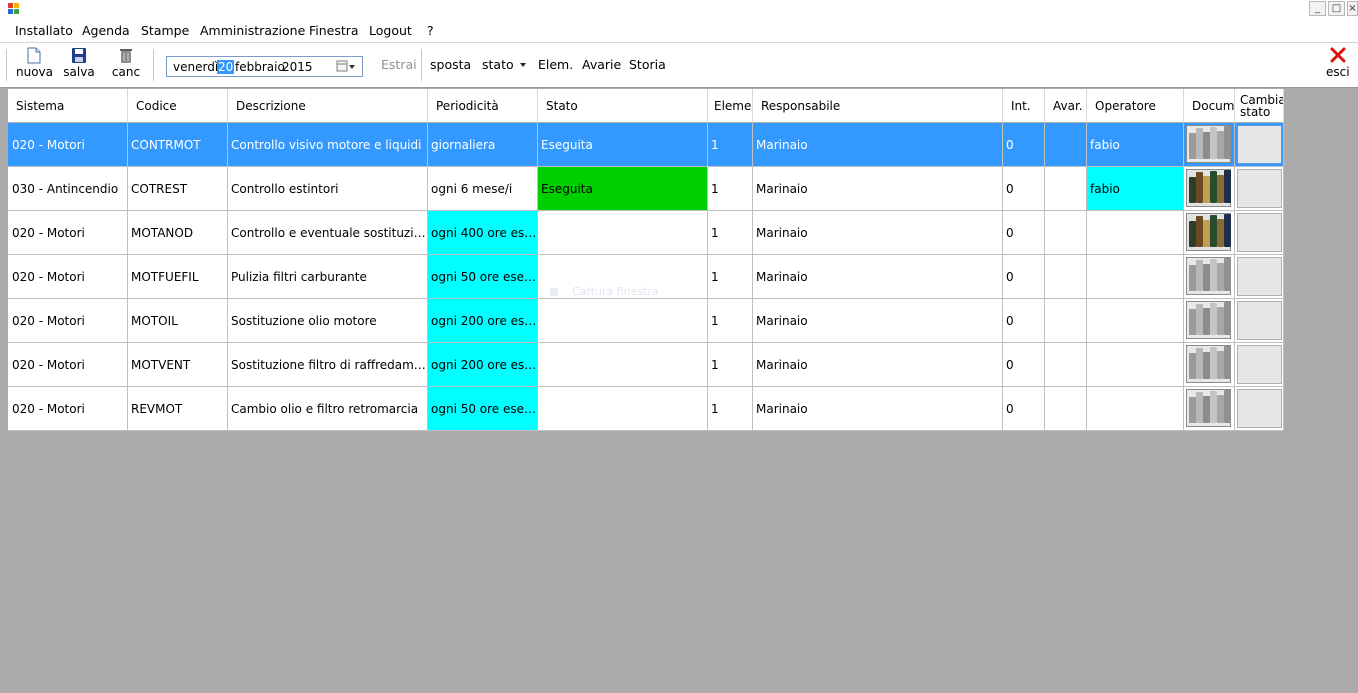 The image size is (1358, 693). What do you see at coordinates (647, 64) in the screenshot?
I see `history-button: Storia` at bounding box center [647, 64].